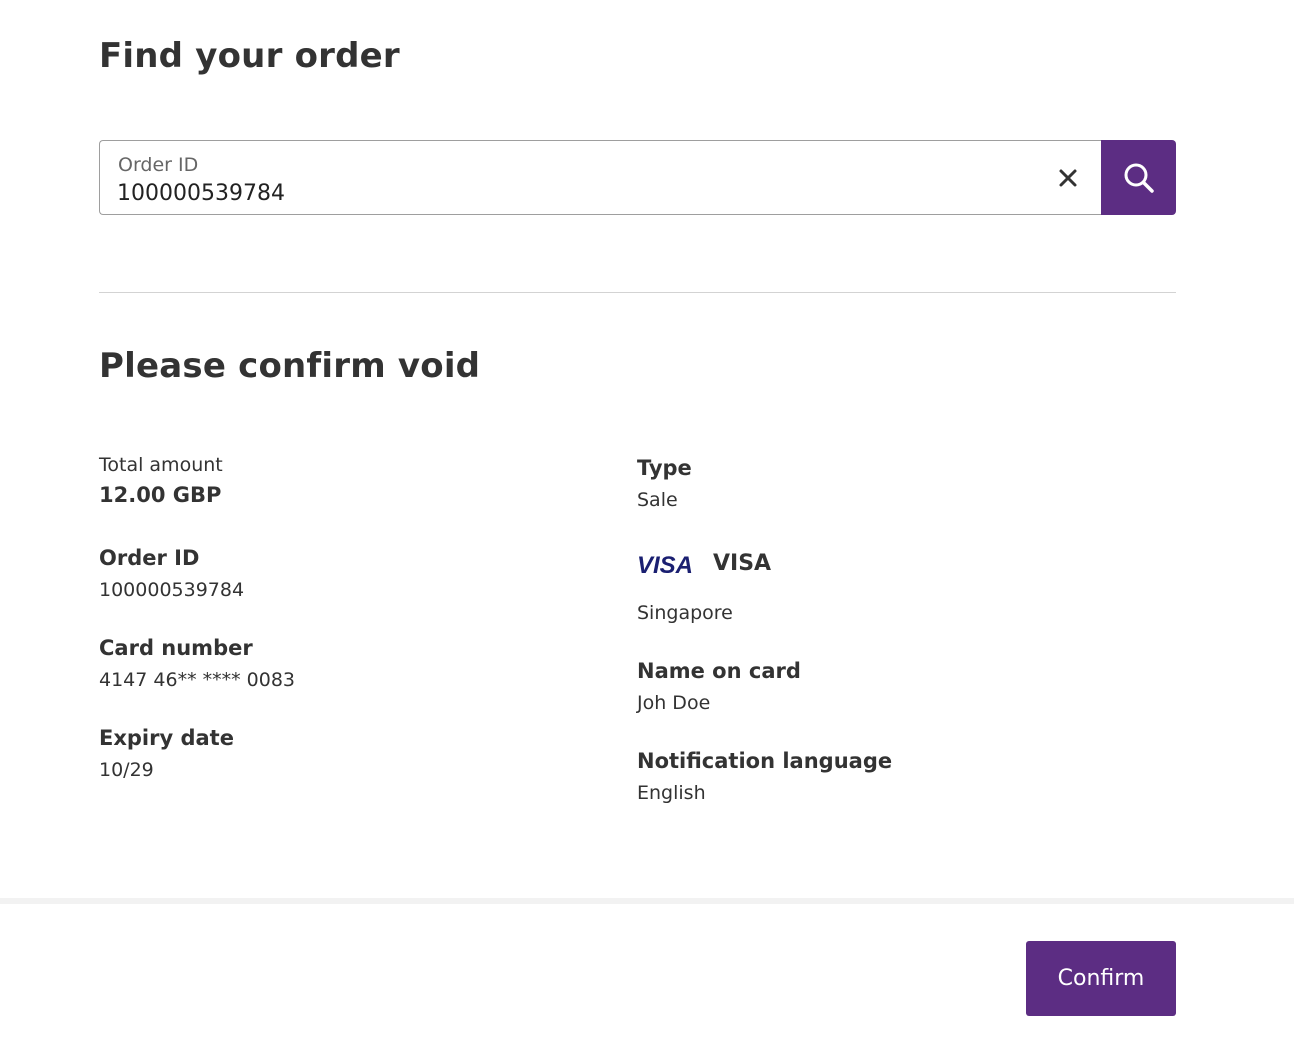  What do you see at coordinates (637, 292) in the screenshot?
I see `section-divider` at bounding box center [637, 292].